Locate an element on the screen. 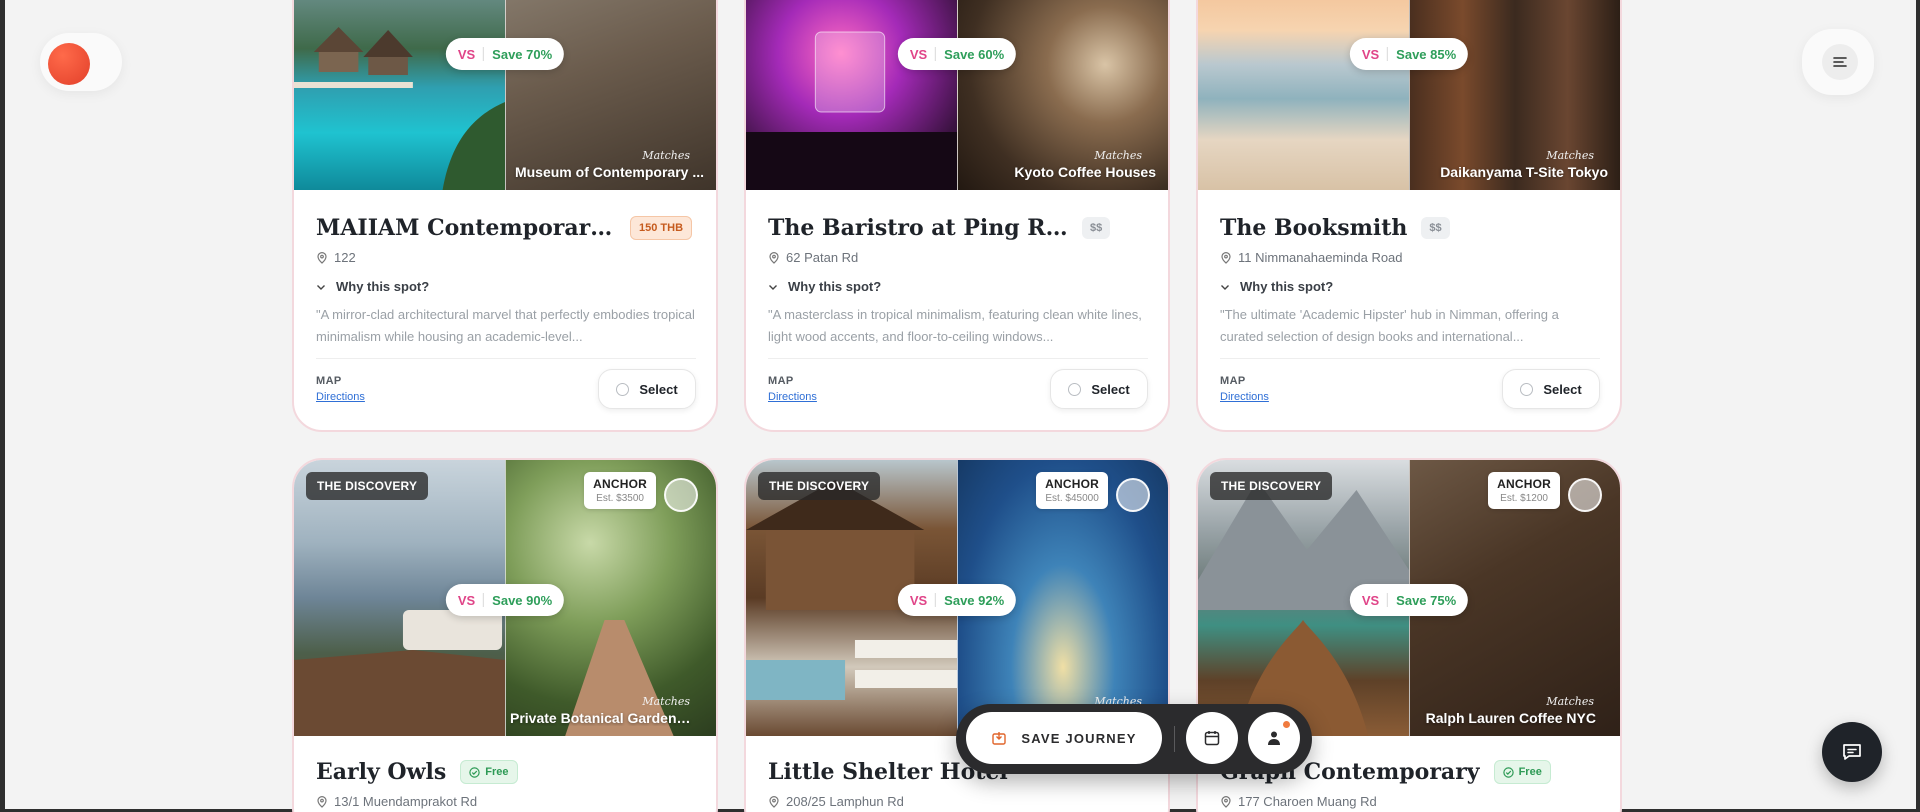 The image size is (1920, 812). save-journey-button: SAVE JOURNEY is located at coordinates (1064, 738).